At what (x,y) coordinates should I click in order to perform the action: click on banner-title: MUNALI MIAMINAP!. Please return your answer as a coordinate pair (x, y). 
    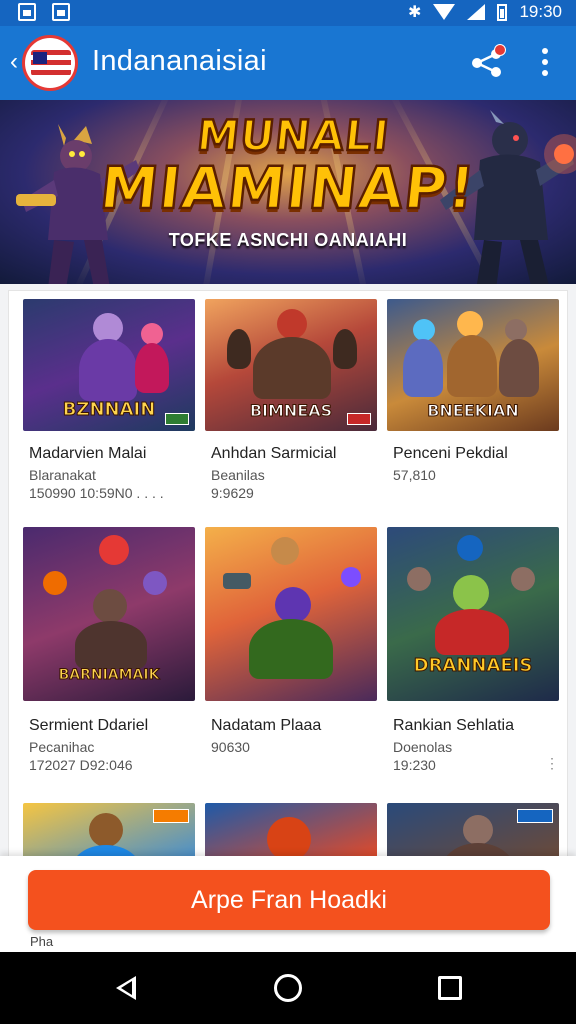
    Looking at the image, I should click on (288, 167).